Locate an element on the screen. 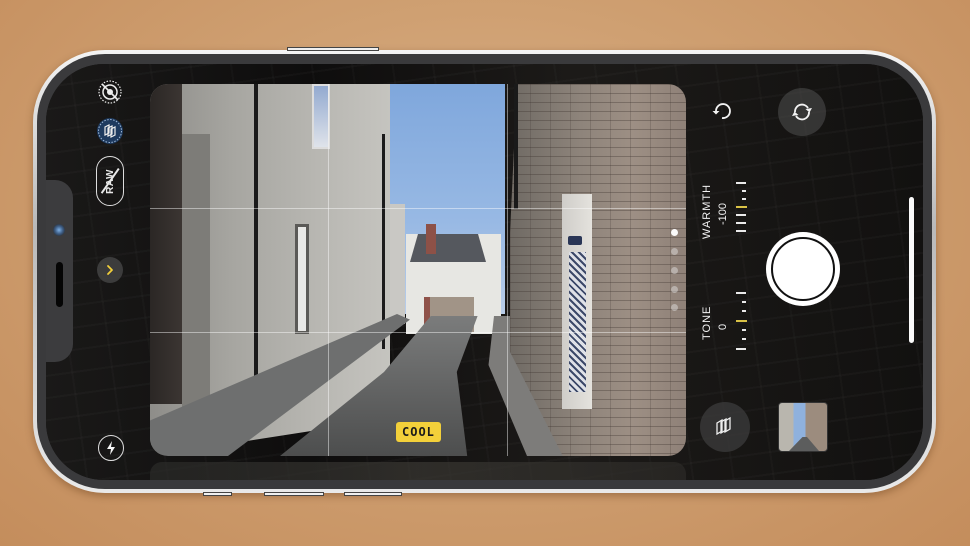 The image size is (970, 546). macro-icon is located at coordinates (110, 131).